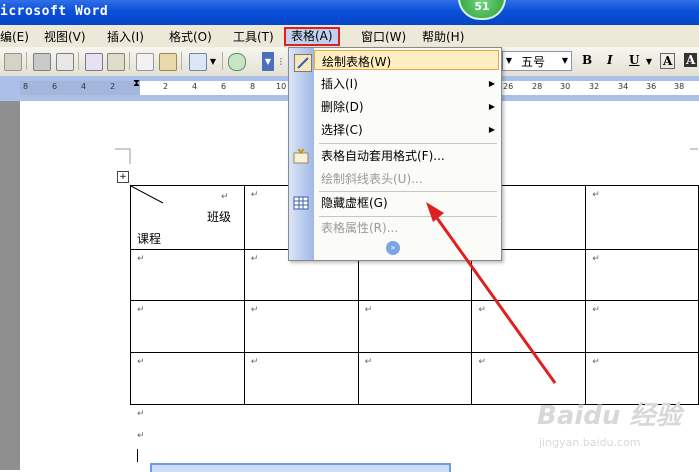 Image resolution: width=699 pixels, height=472 pixels. Describe the element at coordinates (493, 297) in the screenshot. I see `arrow-shaft` at that location.